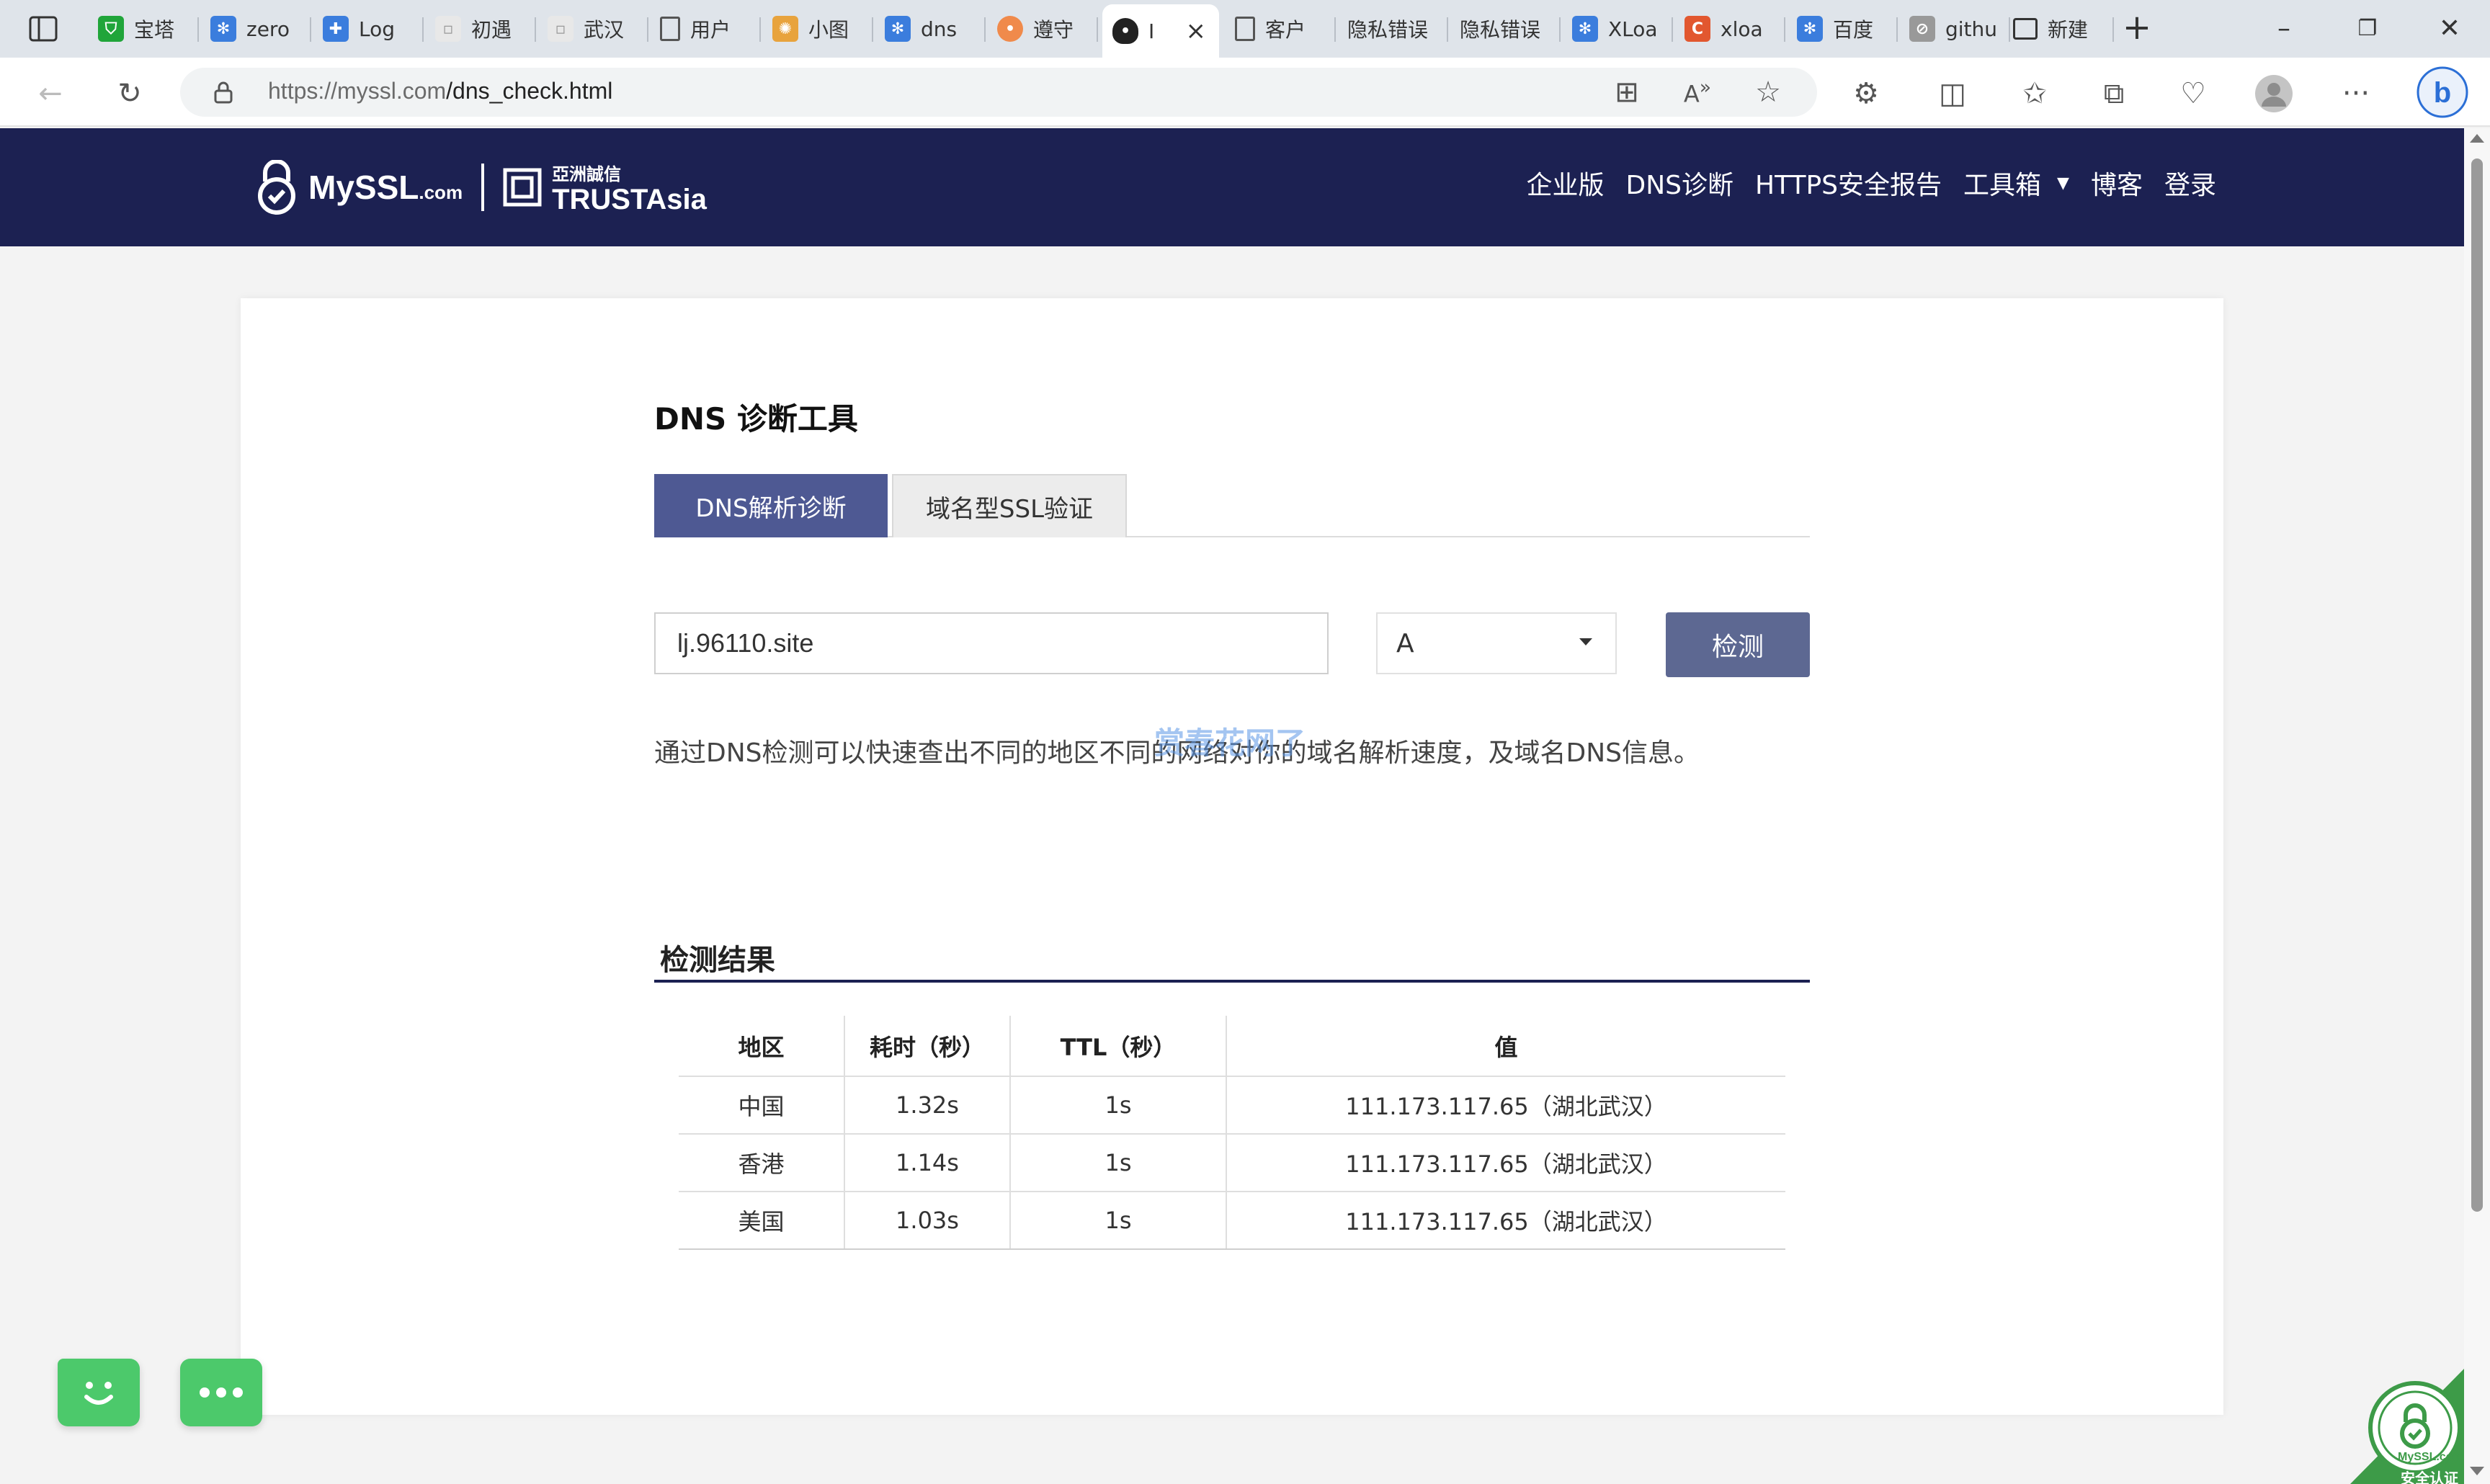 The height and width of the screenshot is (1484, 2490). What do you see at coordinates (930, 28) in the screenshot?
I see `browser-tab-7: ✻ dns` at bounding box center [930, 28].